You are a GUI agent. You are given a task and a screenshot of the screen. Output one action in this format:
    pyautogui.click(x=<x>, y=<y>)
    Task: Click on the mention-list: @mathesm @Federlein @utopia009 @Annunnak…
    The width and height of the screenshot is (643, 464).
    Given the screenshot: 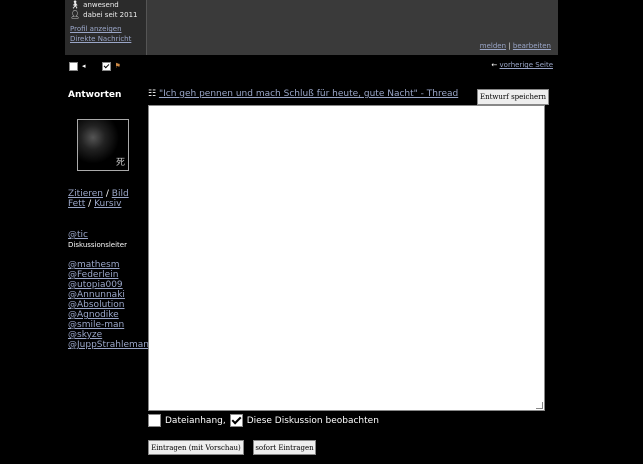 What is the action you would take?
    pyautogui.click(x=108, y=305)
    